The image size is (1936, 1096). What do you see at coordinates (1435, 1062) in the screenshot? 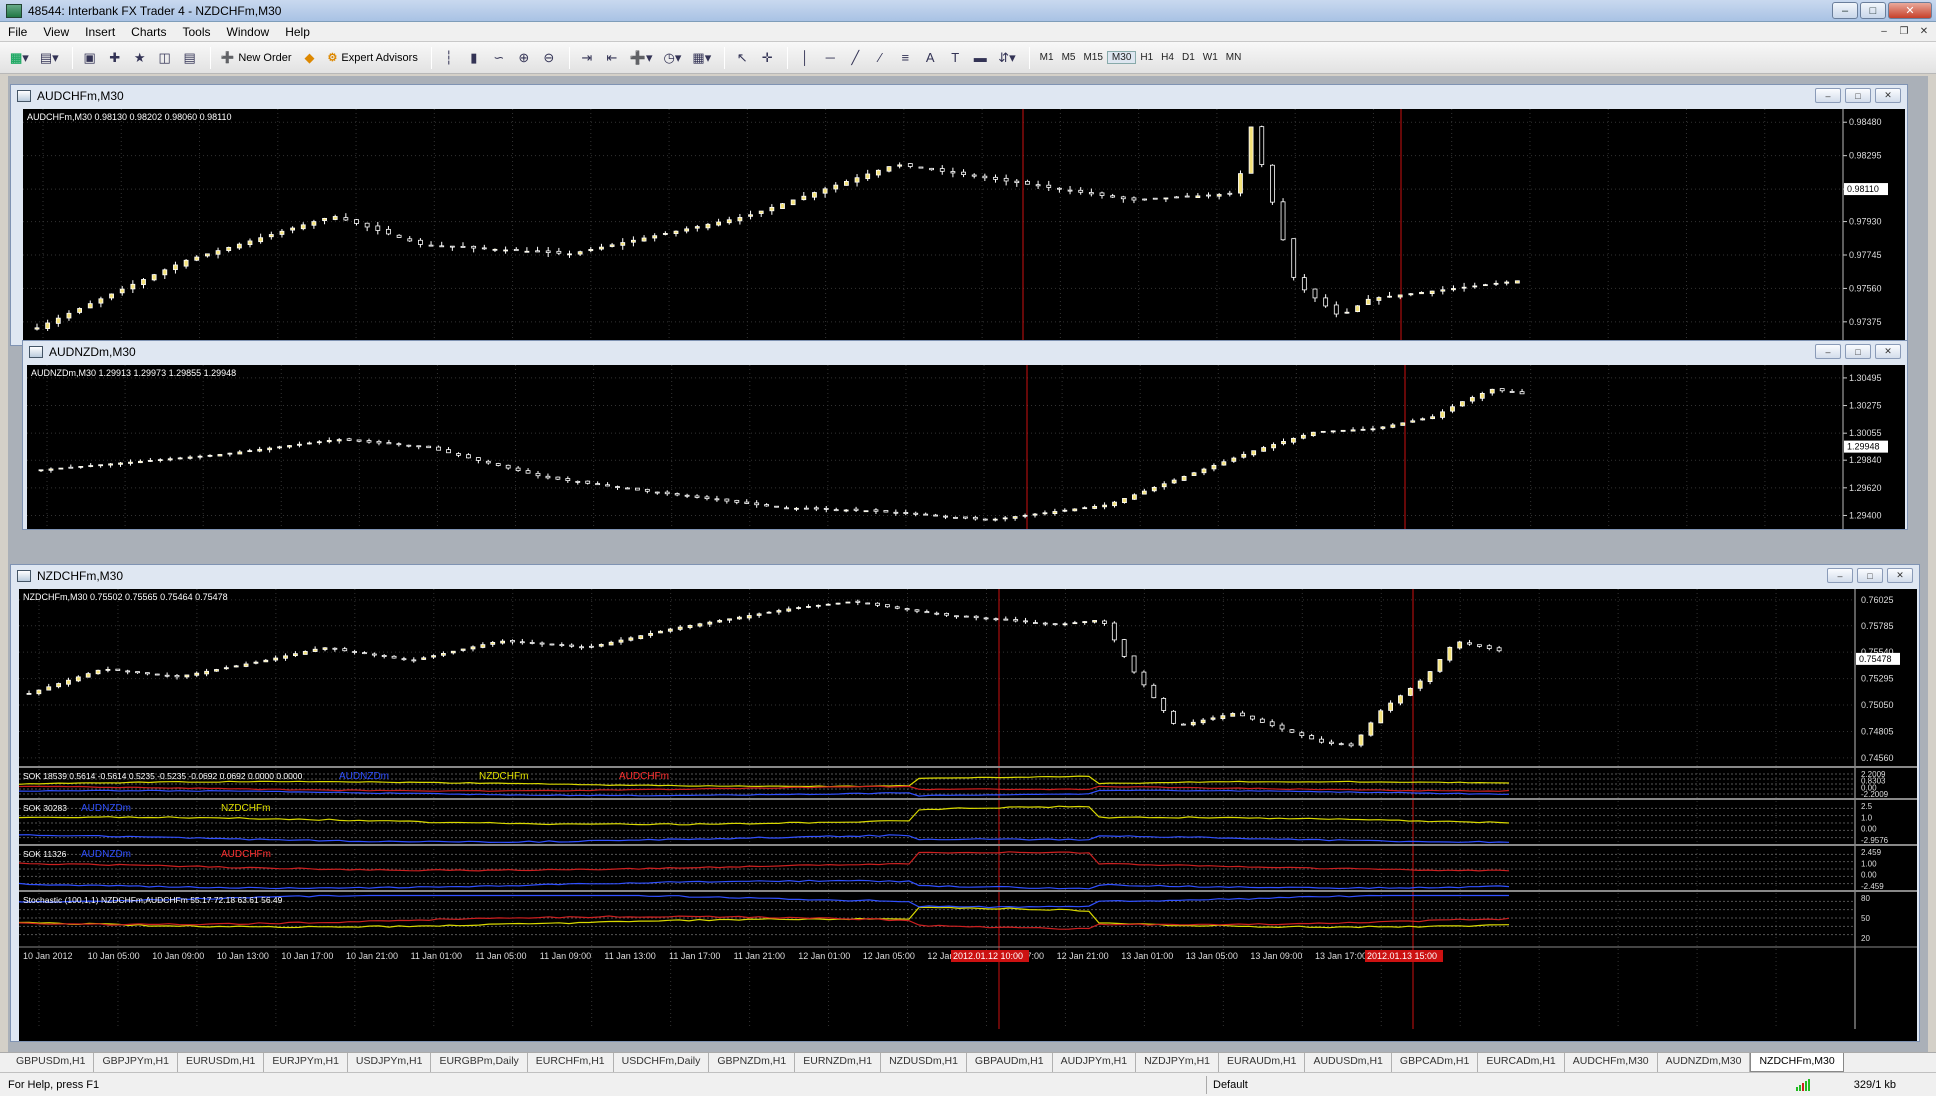
I see `chart-tab: GBPCADm,H1` at bounding box center [1435, 1062].